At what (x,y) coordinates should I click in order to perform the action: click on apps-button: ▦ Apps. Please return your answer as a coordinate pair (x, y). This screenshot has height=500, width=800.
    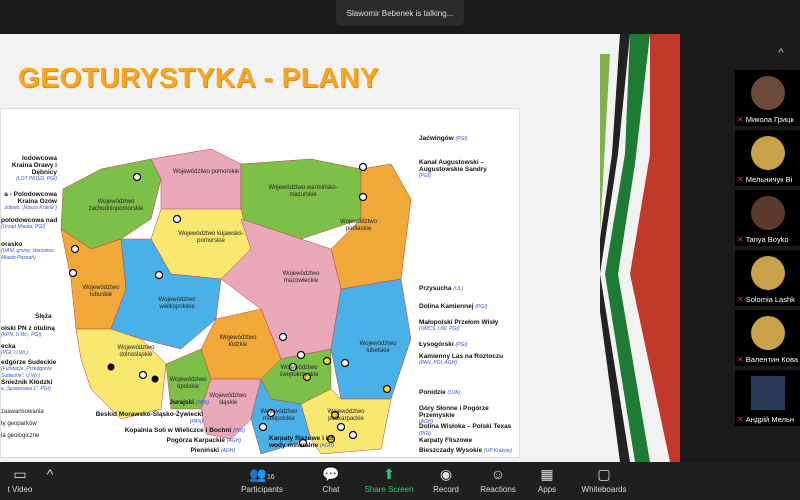
    Looking at the image, I should click on (547, 482).